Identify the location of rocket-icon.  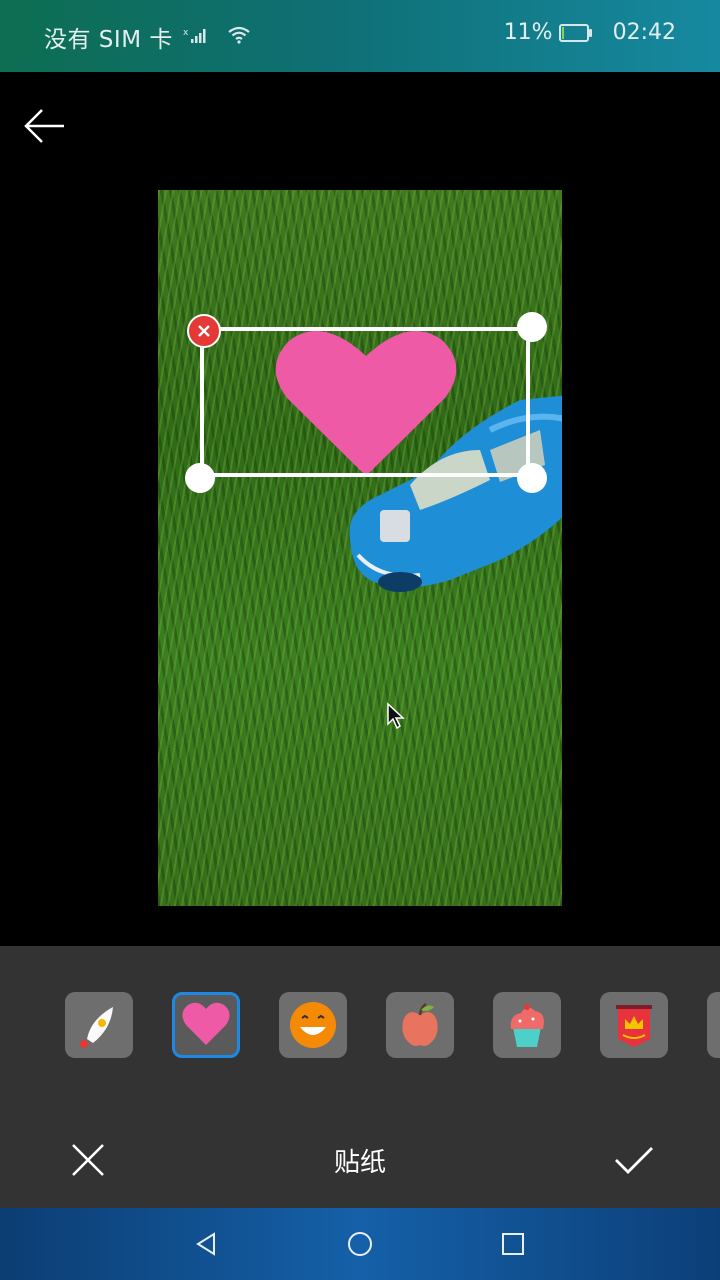
(96, 1027).